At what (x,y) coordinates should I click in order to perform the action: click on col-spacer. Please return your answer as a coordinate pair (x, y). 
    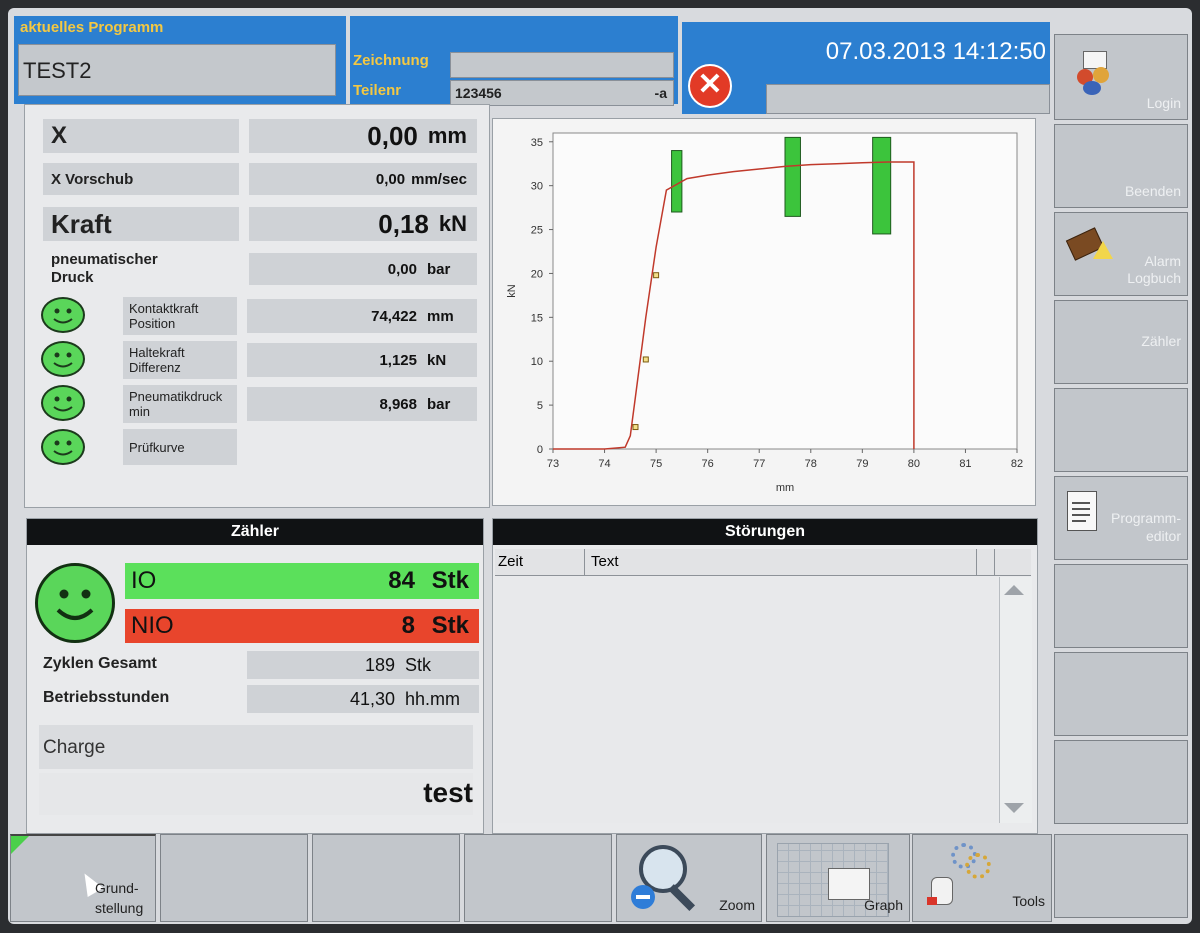
    Looking at the image, I should click on (987, 562).